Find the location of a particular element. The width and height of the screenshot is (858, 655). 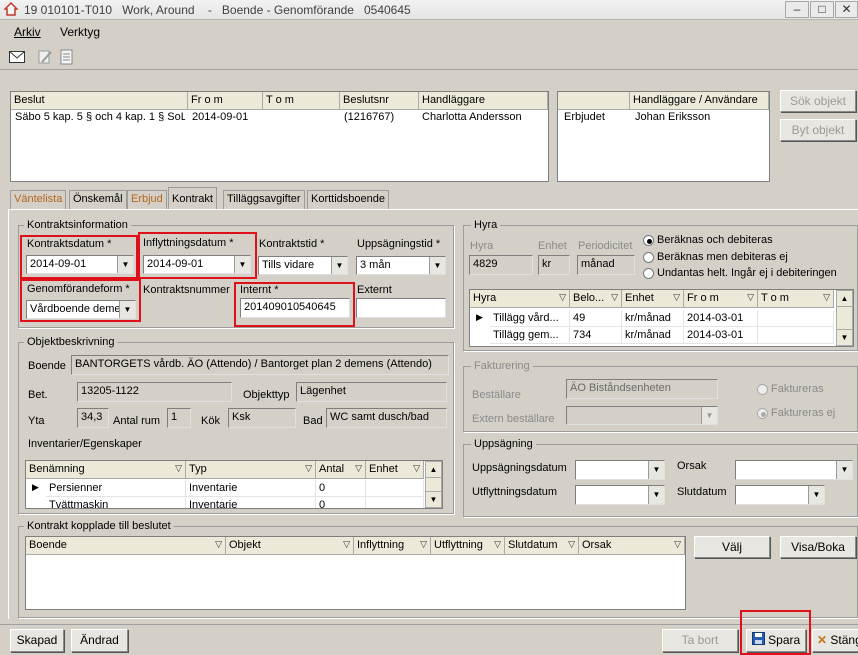

kopplade-header-inflyttning: Inflyttning ▽ is located at coordinates (392, 546).